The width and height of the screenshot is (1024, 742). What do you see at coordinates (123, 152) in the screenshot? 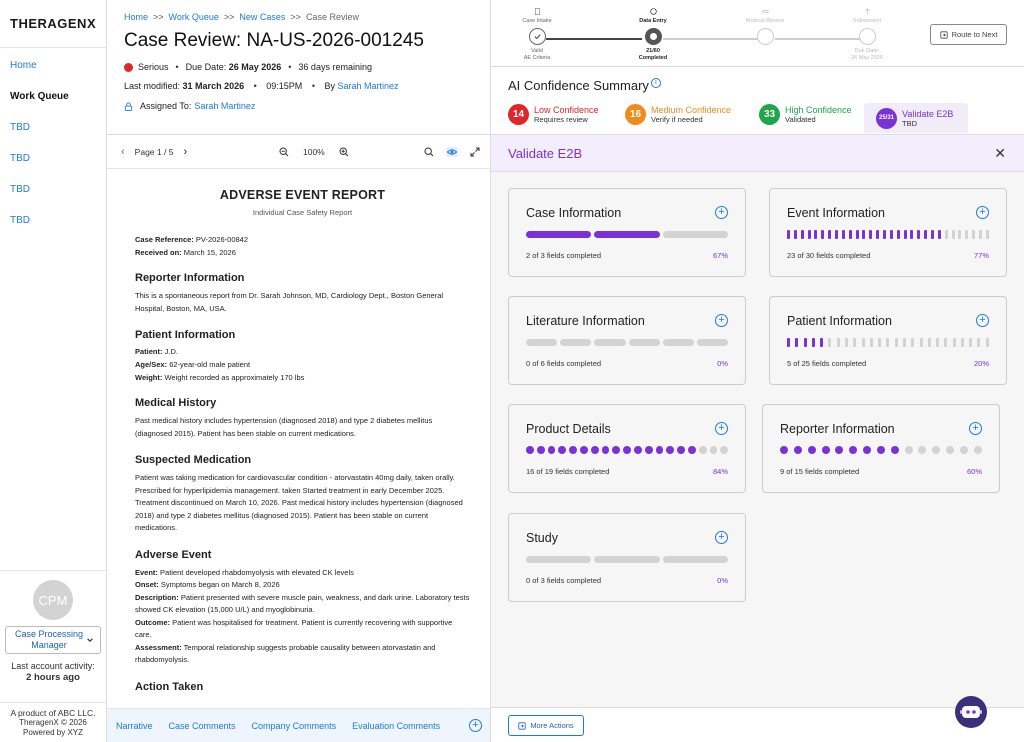
I see `chevron-left-icon: ‹` at bounding box center [123, 152].